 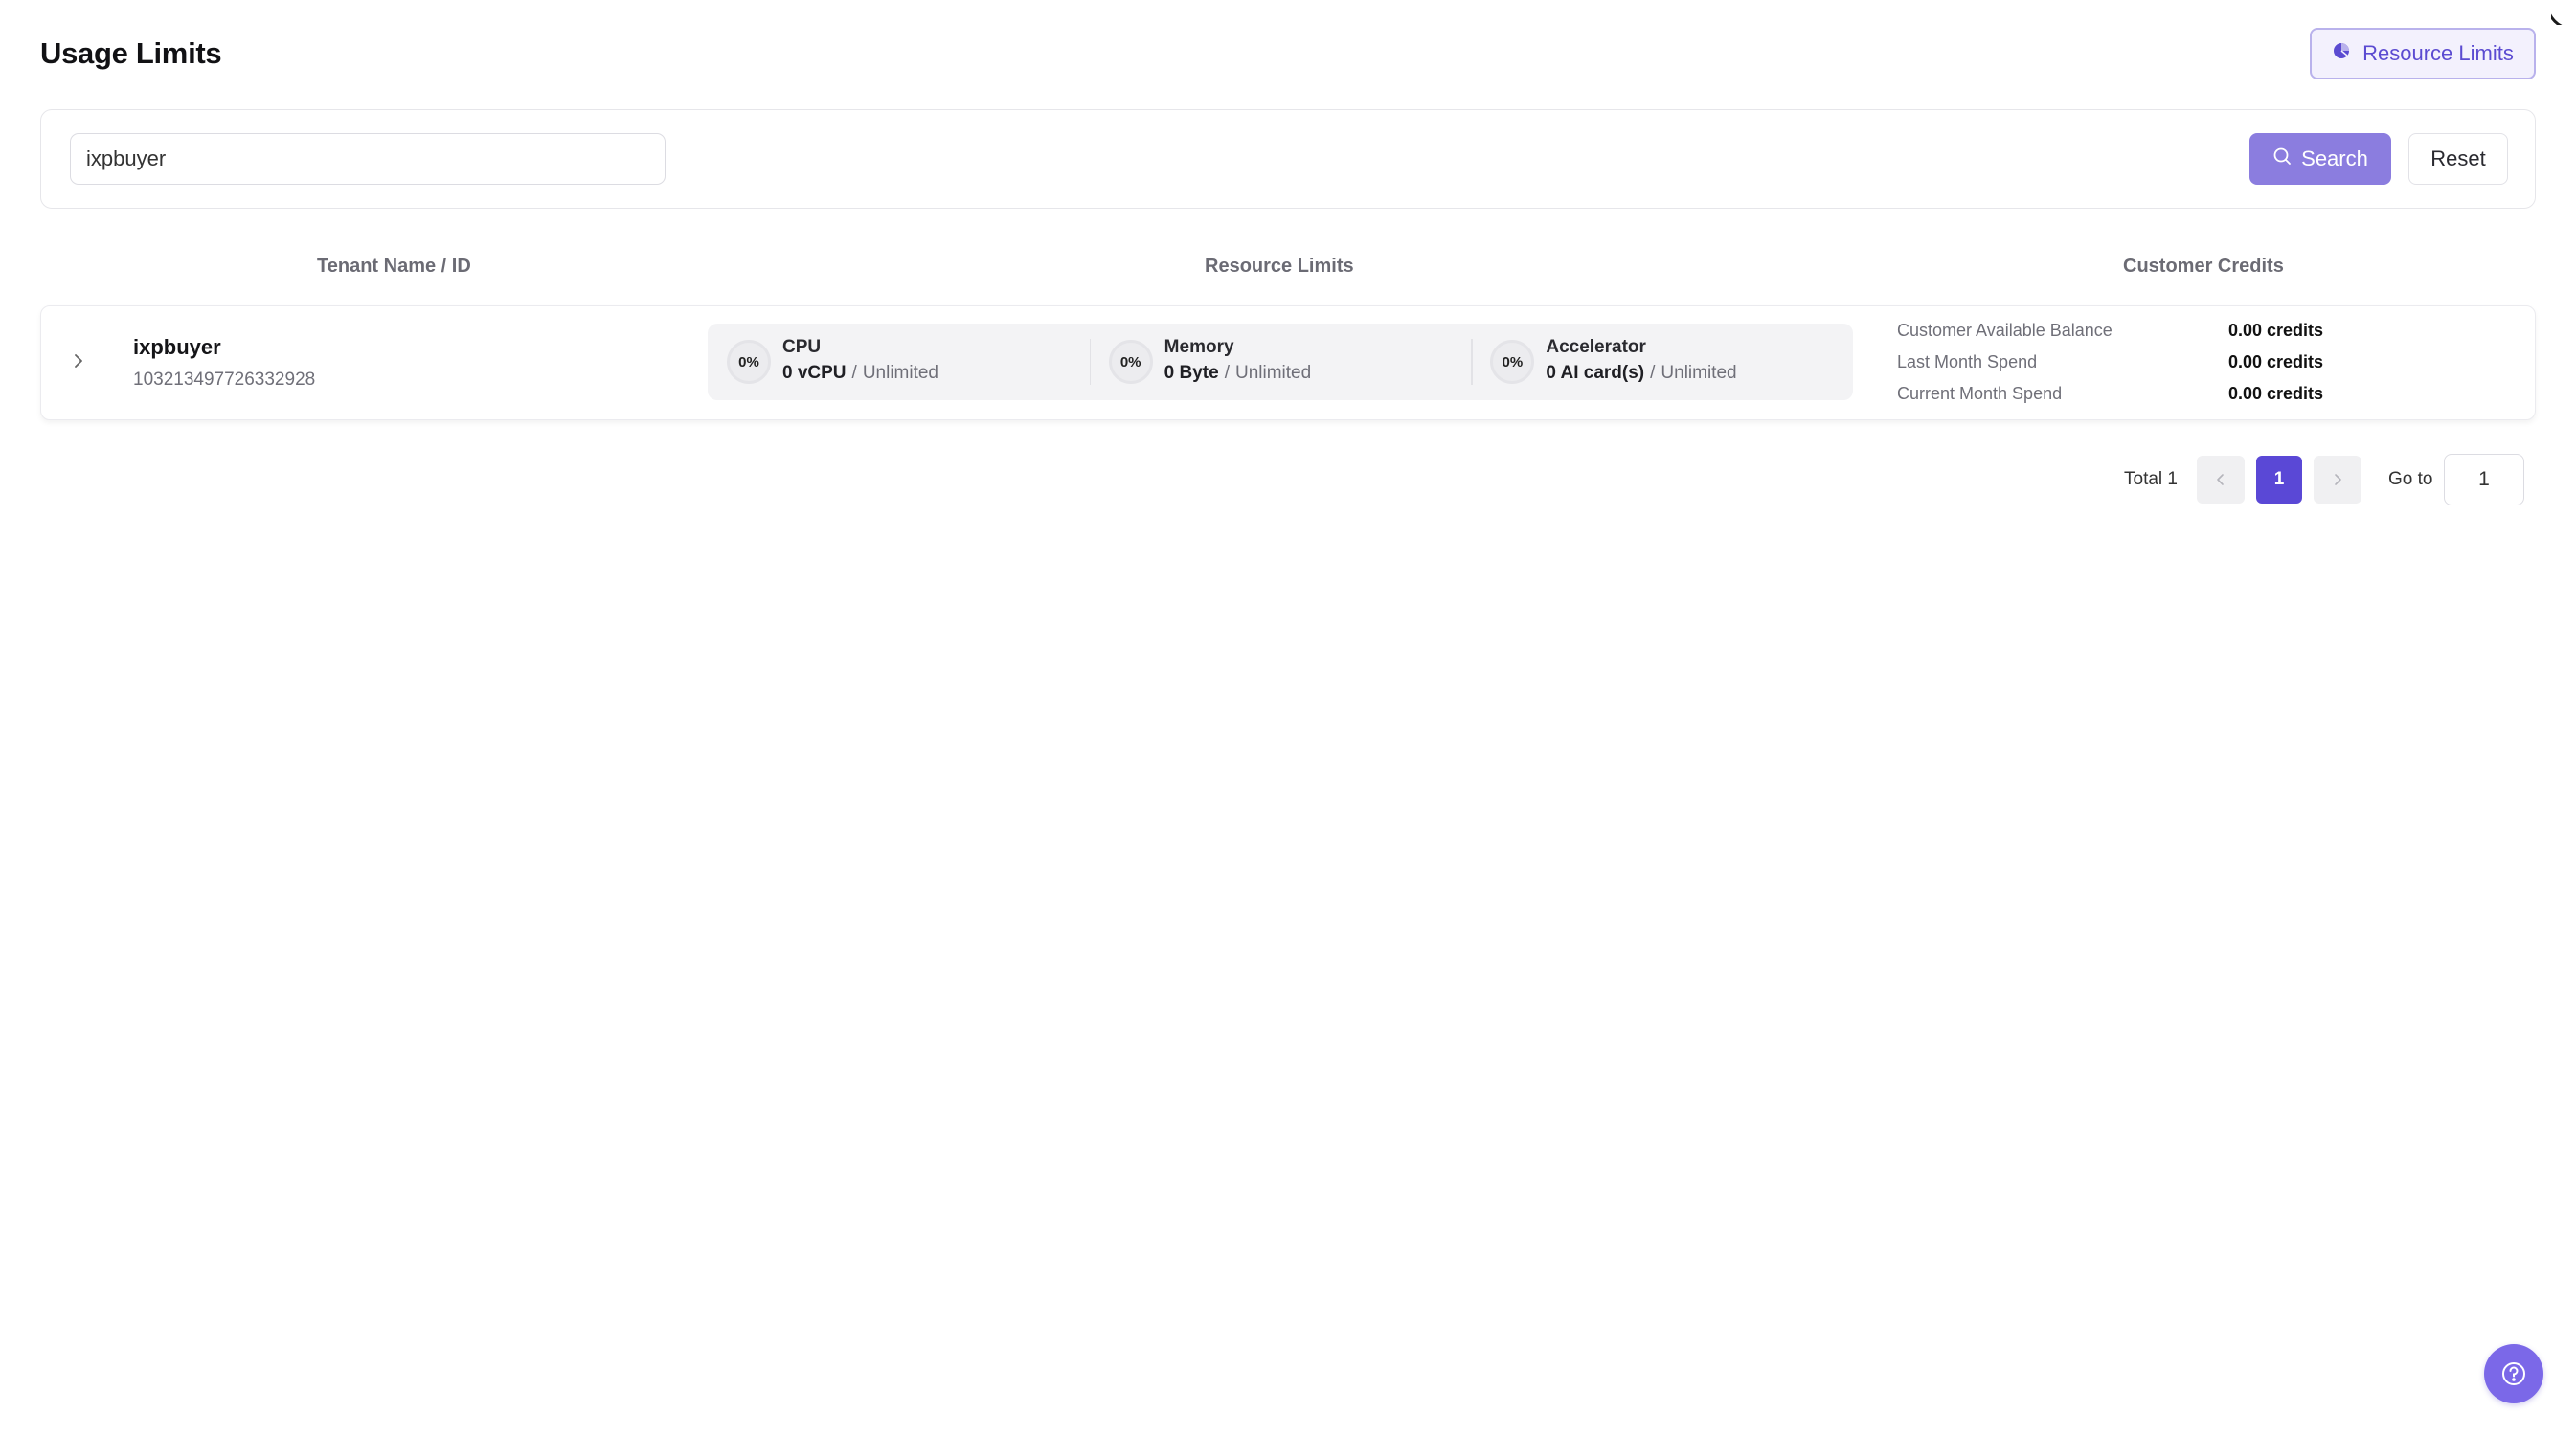 I want to click on pagination-total: Total 1, so click(x=2151, y=479).